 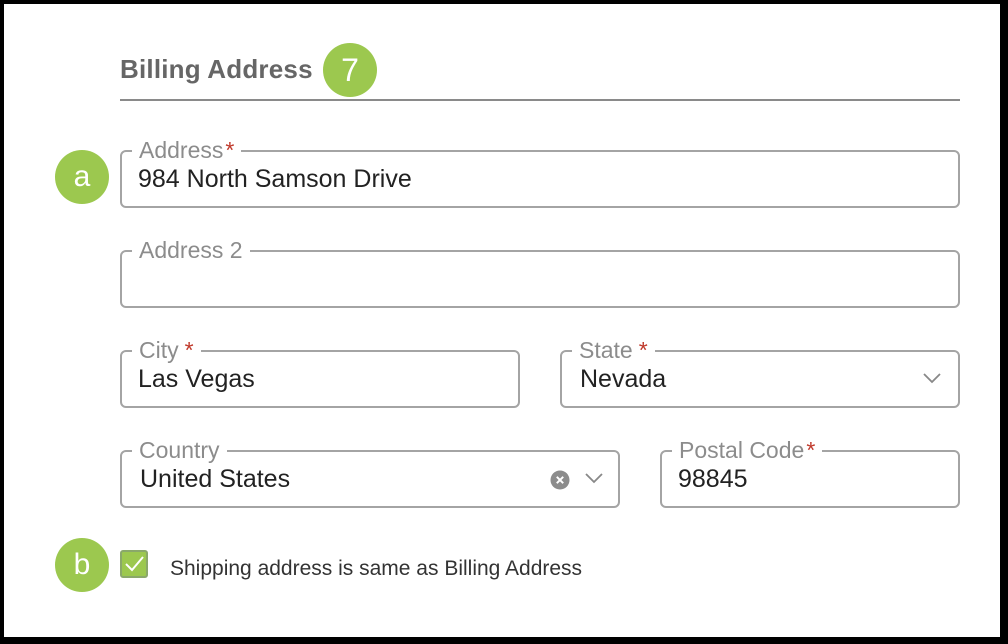 I want to click on state-select: State * Nevada, so click(x=760, y=372).